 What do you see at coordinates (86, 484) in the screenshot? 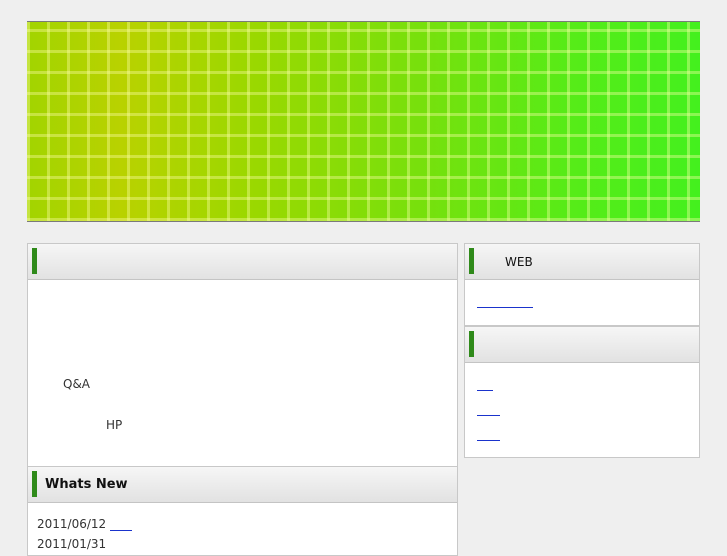
I see `news-panel-title: Whats New` at bounding box center [86, 484].